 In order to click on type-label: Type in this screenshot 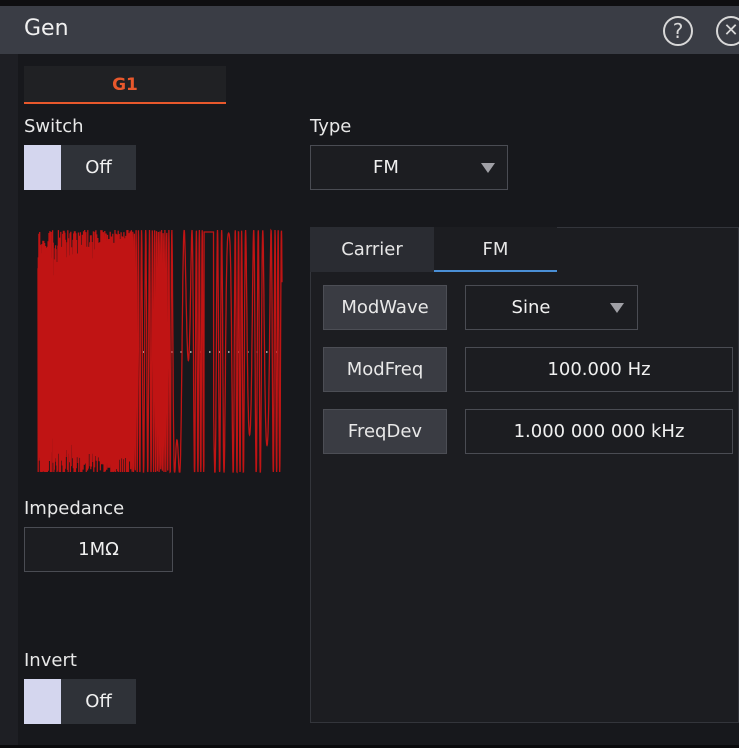, I will do `click(331, 126)`.